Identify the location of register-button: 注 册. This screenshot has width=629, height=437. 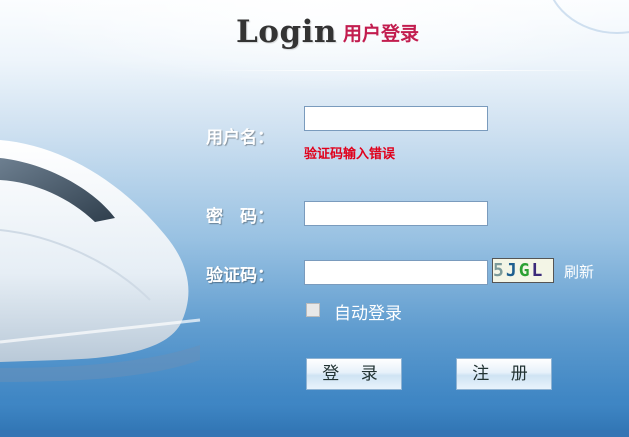
(504, 374).